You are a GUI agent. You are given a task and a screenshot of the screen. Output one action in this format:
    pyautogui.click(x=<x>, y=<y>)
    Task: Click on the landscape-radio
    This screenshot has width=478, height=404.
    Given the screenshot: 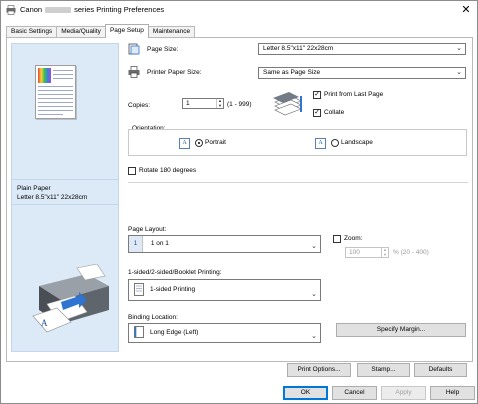 What is the action you would take?
    pyautogui.click(x=335, y=143)
    